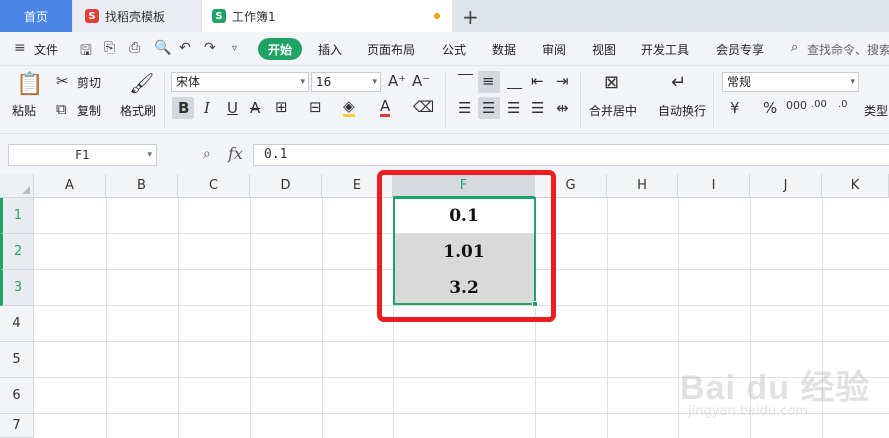  What do you see at coordinates (327, 16) in the screenshot?
I see `tab-workbook: S 工作簿1` at bounding box center [327, 16].